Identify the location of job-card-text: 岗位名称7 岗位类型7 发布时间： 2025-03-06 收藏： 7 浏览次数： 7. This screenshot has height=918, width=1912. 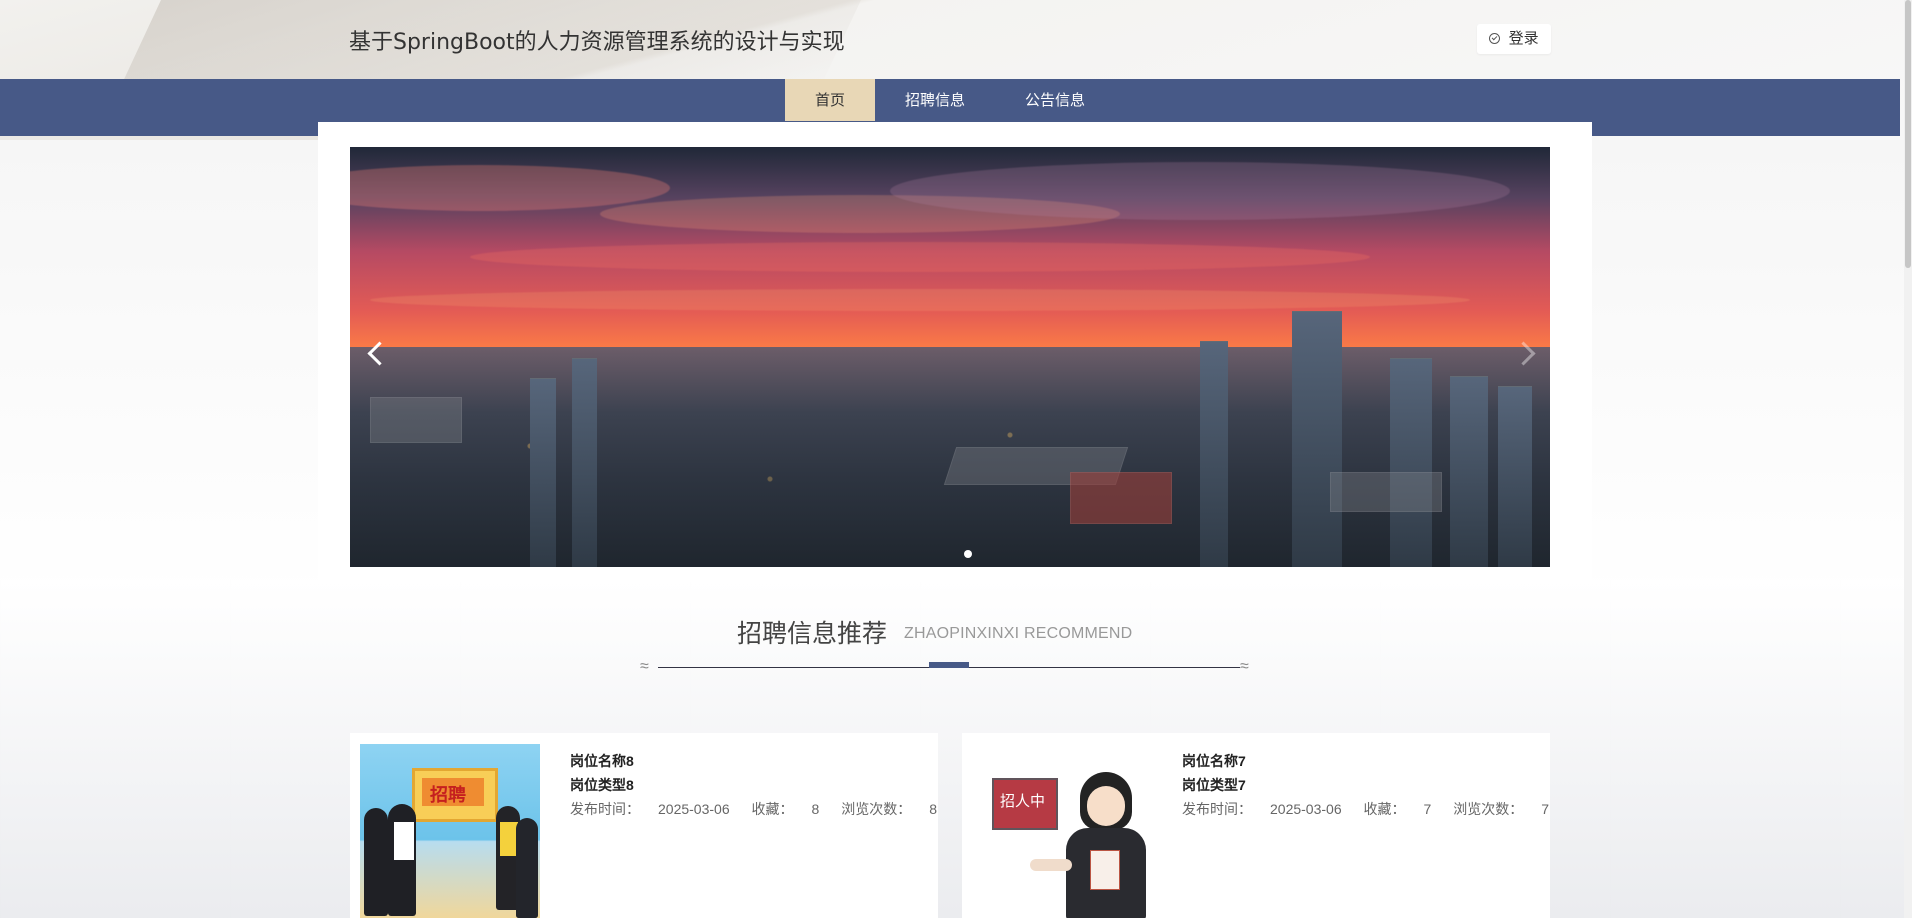
(1374, 785).